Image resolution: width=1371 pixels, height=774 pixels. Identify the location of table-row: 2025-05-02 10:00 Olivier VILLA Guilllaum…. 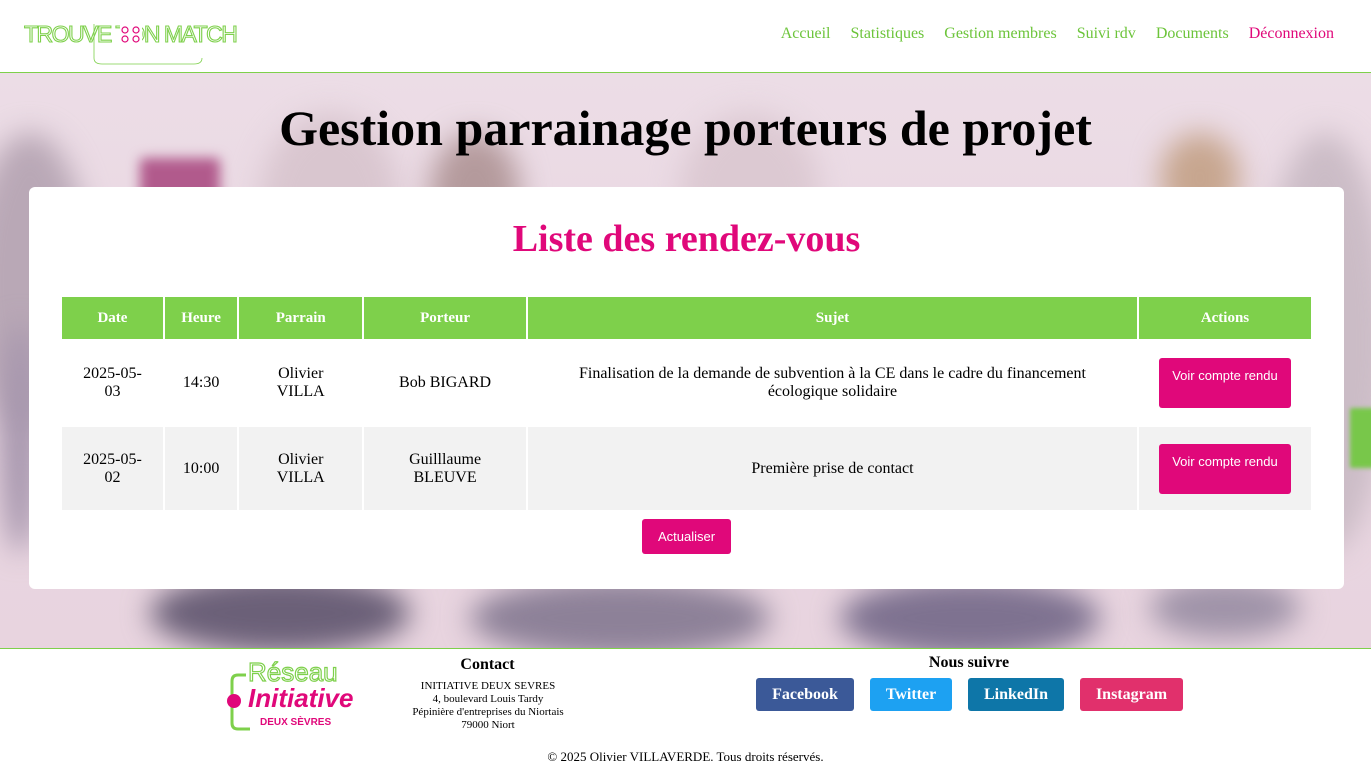
(686, 468).